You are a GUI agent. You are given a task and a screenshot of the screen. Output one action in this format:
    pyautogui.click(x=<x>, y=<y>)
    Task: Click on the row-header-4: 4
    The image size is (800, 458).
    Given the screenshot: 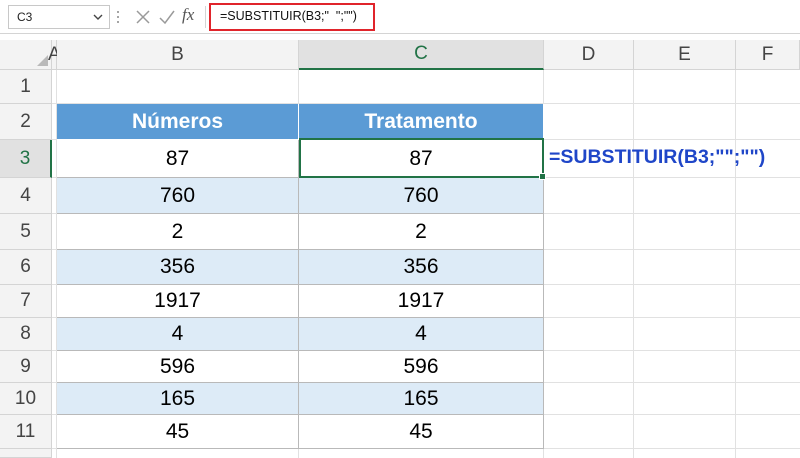 What is the action you would take?
    pyautogui.click(x=26, y=196)
    